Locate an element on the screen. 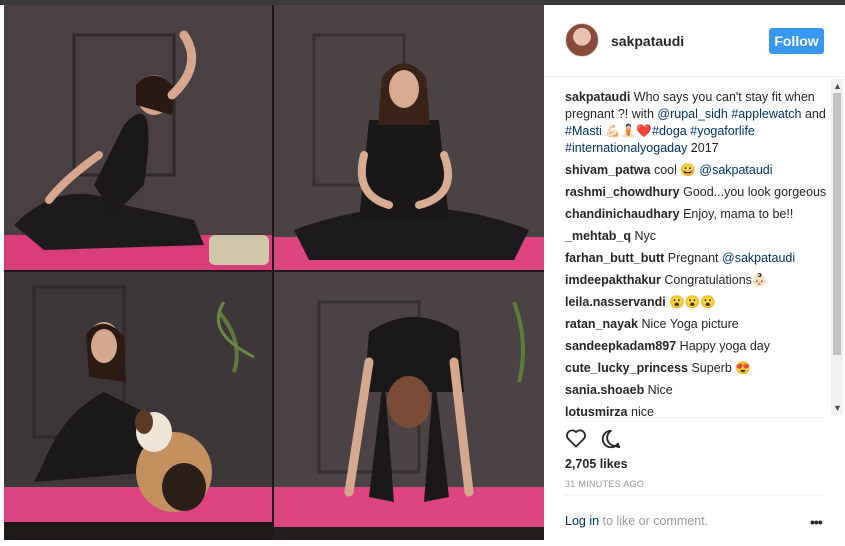 Image resolution: width=845 pixels, height=546 pixels. comment-item: leila.nasservandi 😮😮😮 is located at coordinates (696, 302).